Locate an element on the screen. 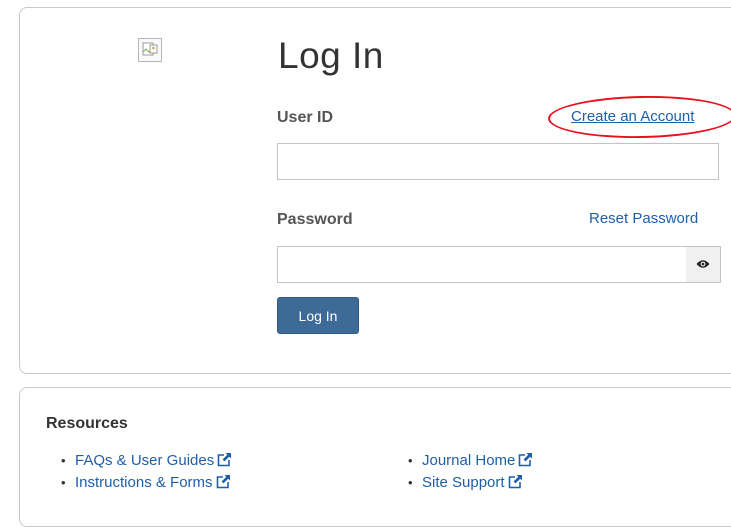  resources-list-right: • Journal Home • Site Support is located at coordinates (470, 472).